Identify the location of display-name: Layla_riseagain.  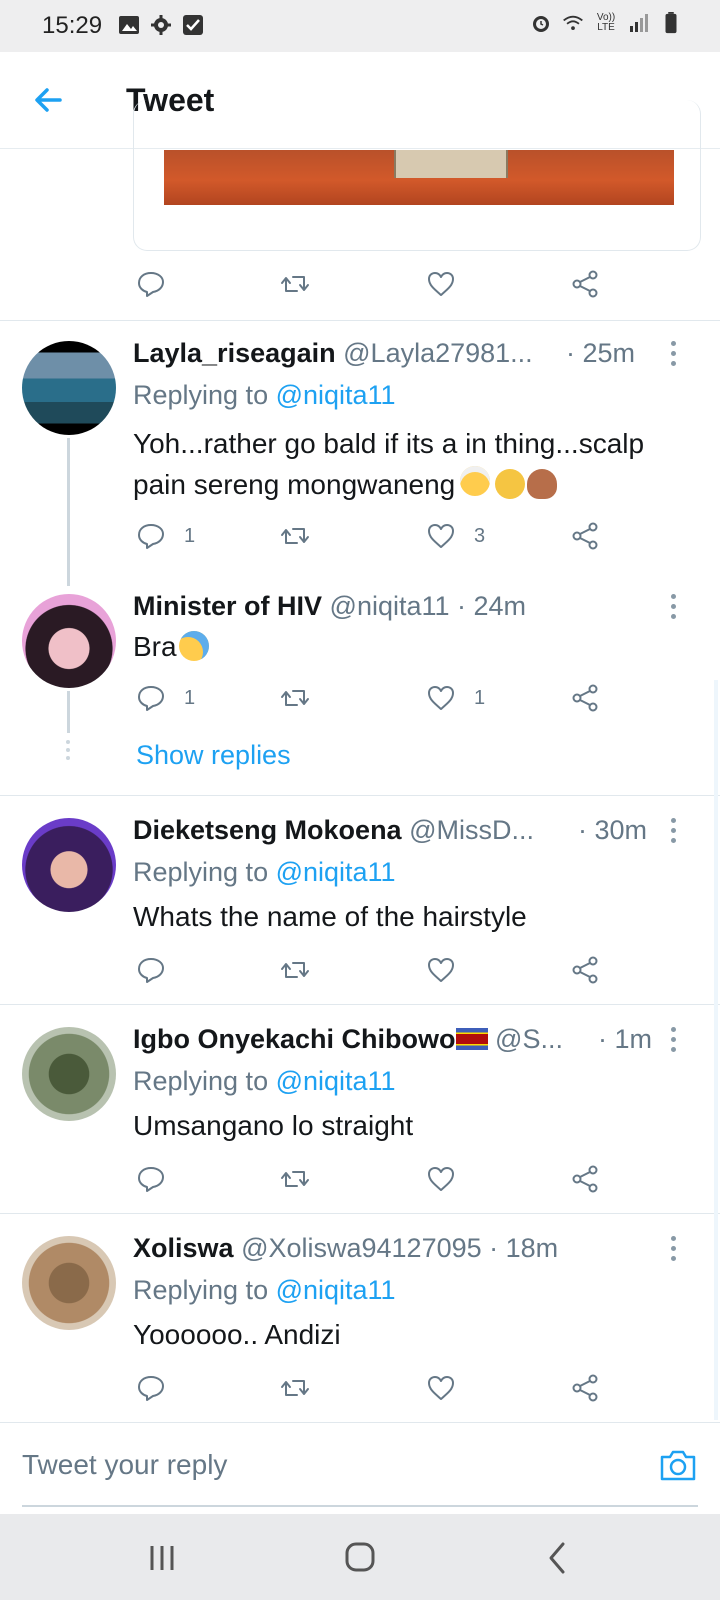
(234, 353).